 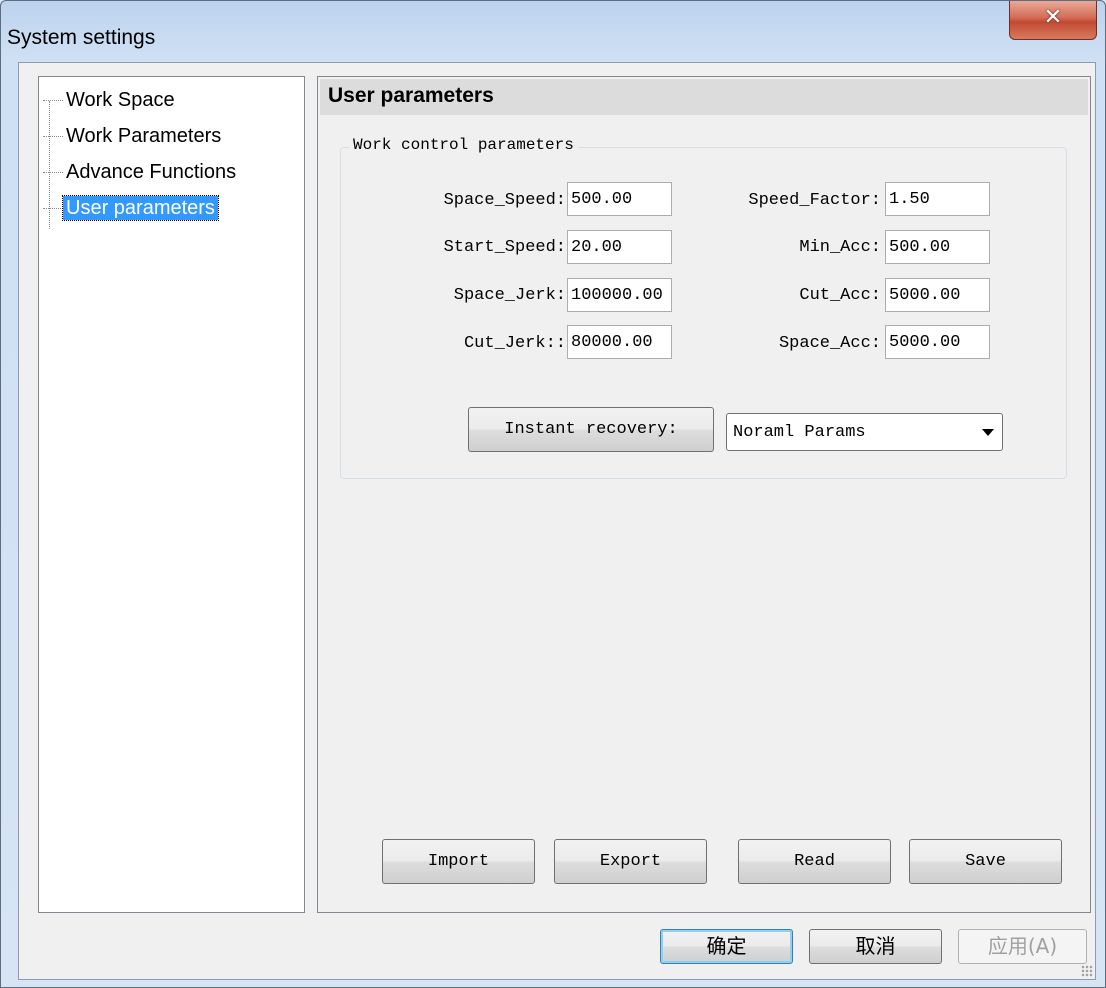 I want to click on space-acc-label: Space_Acc:, so click(x=829, y=343).